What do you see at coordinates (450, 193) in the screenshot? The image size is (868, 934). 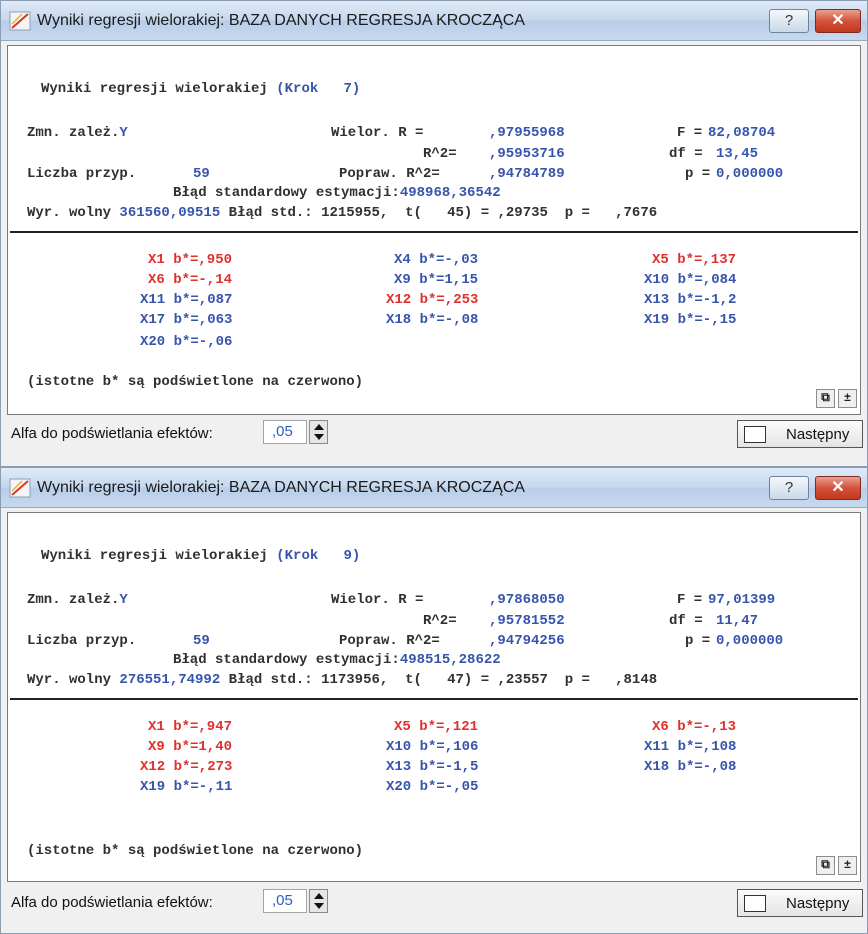 I see `std-error-value: 498968,36542` at bounding box center [450, 193].